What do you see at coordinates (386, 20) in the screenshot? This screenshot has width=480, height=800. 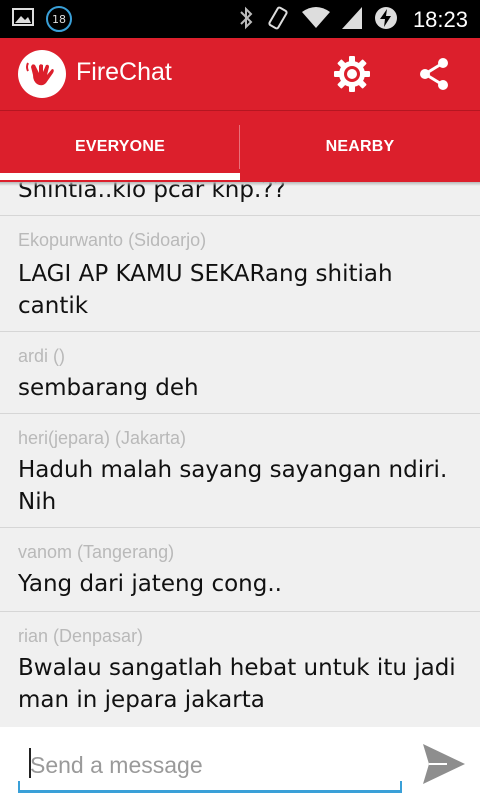 I see `battery-charging-icon` at bounding box center [386, 20].